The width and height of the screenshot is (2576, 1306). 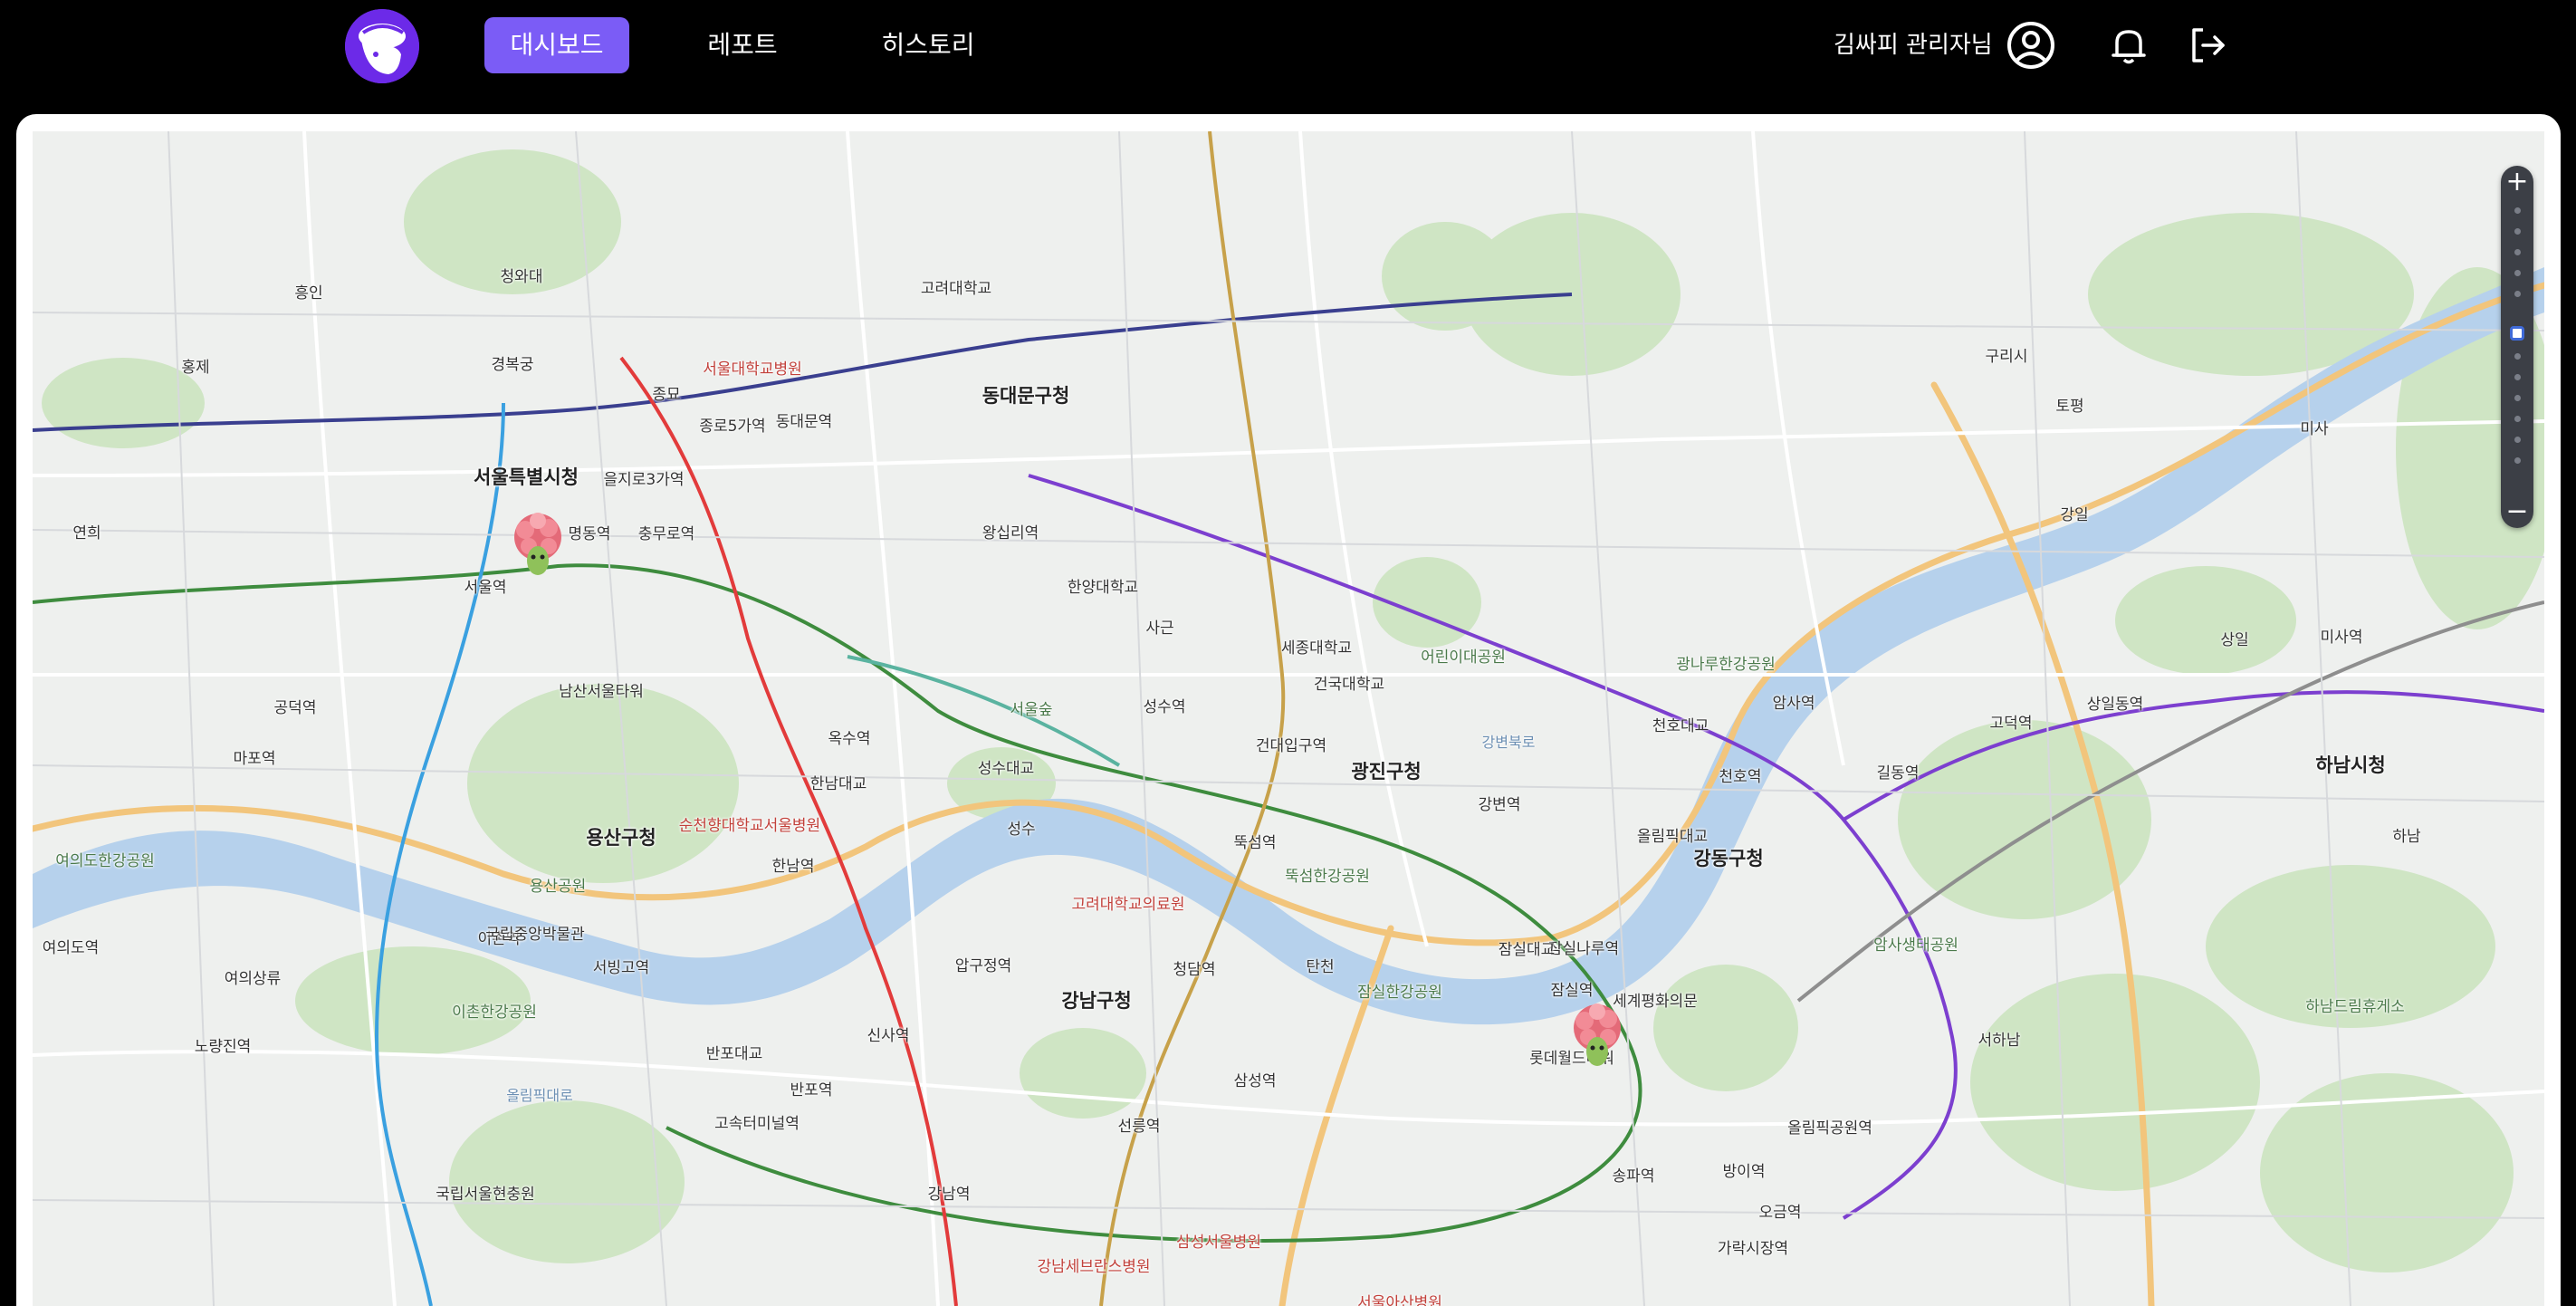 What do you see at coordinates (2115, 705) in the screenshot?
I see `map-label-station: 상일동역` at bounding box center [2115, 705].